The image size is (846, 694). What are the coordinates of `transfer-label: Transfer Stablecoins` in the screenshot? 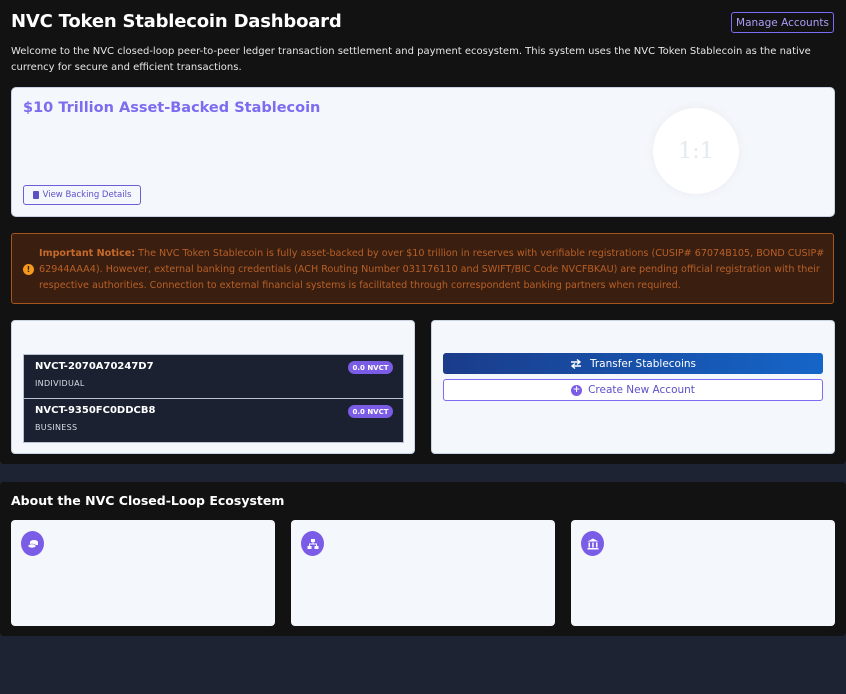 It's located at (643, 363).